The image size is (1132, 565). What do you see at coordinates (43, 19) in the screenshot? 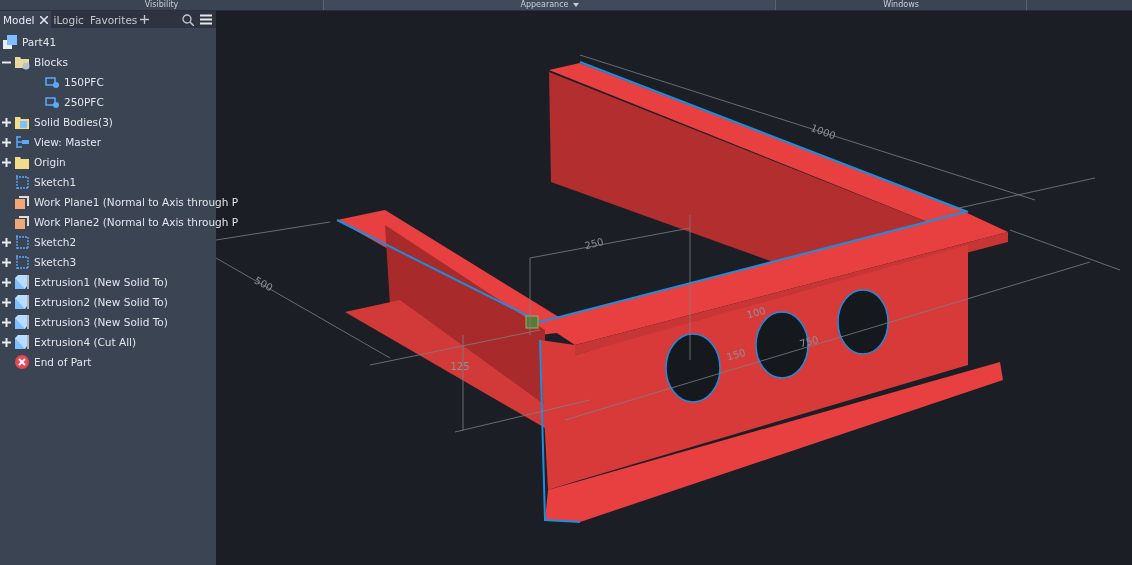
I see `close-icon` at bounding box center [43, 19].